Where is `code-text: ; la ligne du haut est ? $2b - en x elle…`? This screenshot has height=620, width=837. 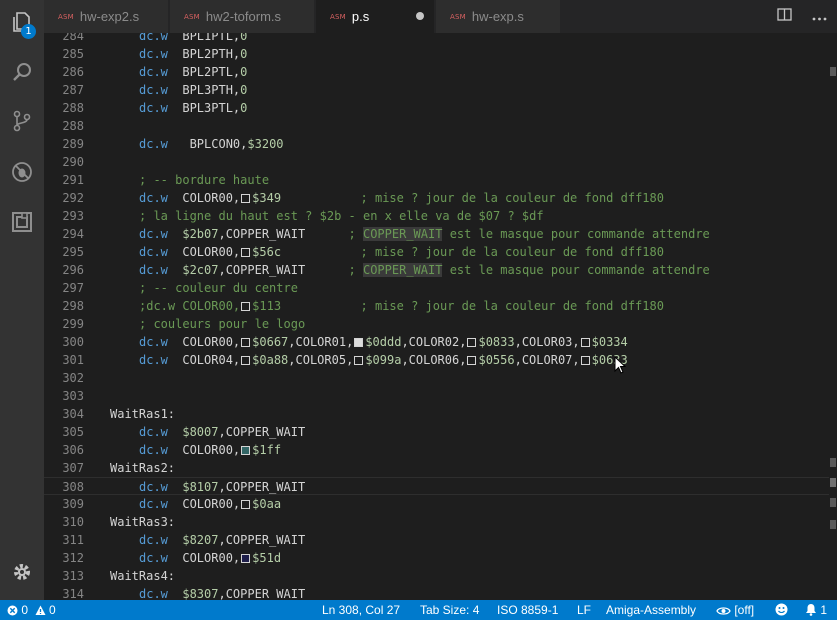 code-text: ; la ligne du haut est ? $2b - en x elle… is located at coordinates (341, 216).